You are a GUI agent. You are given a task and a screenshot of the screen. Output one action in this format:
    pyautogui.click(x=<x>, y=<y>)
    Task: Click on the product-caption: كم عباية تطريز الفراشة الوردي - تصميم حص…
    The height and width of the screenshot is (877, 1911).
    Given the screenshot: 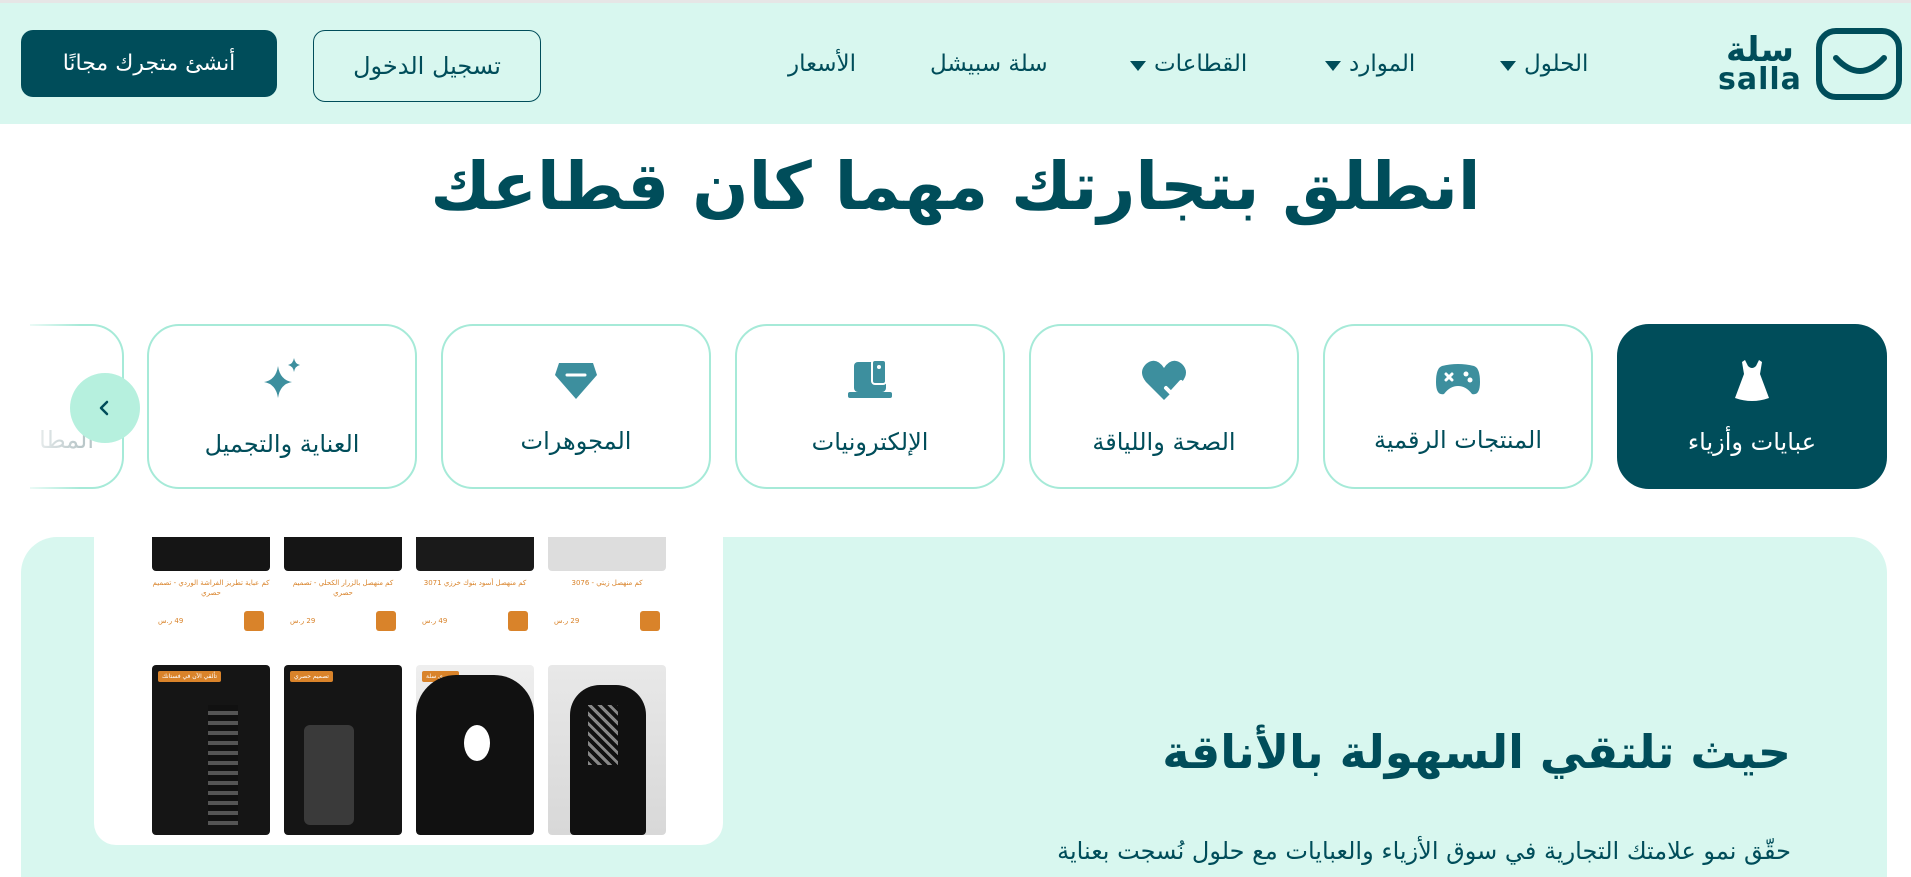 What is the action you would take?
    pyautogui.click(x=211, y=588)
    